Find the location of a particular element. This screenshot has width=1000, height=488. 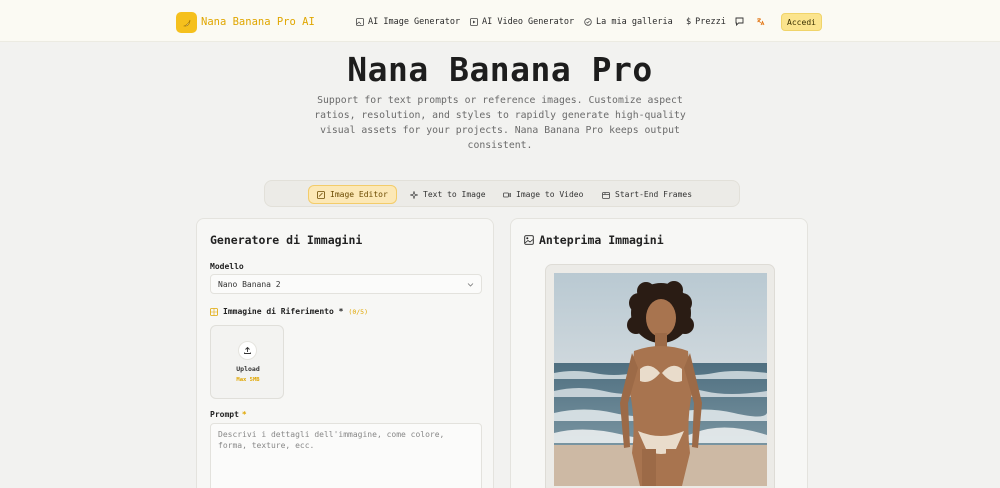

nav-label: Prezzi is located at coordinates (710, 22).